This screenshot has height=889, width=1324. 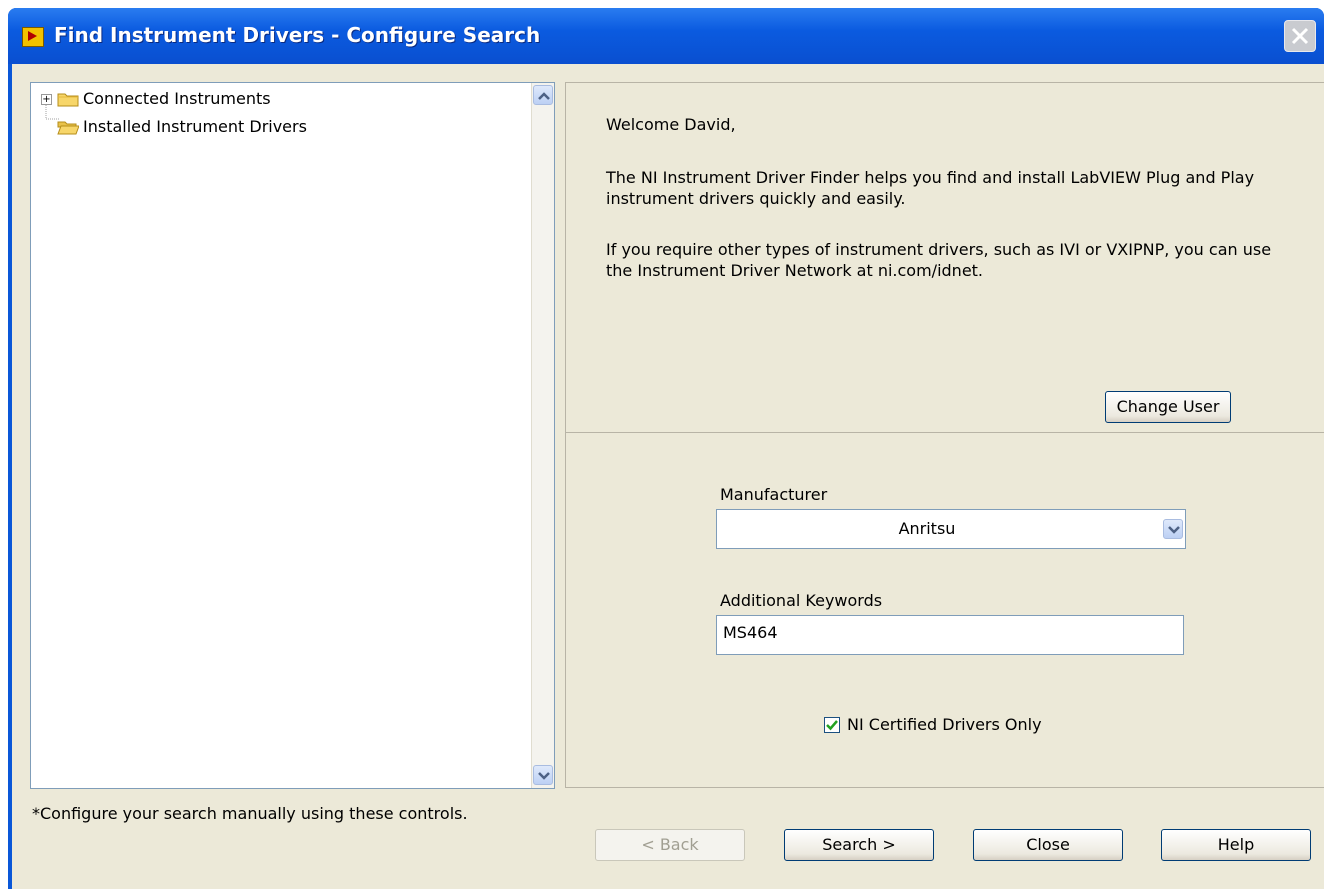 I want to click on help-button: Help, so click(x=1236, y=845).